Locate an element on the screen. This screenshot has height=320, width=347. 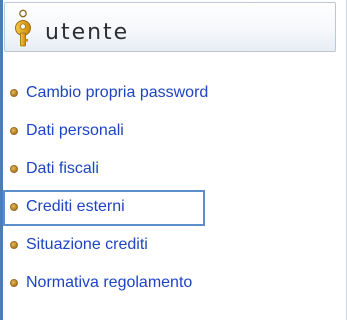
menu-link-label: Situazione crediti is located at coordinates (87, 245).